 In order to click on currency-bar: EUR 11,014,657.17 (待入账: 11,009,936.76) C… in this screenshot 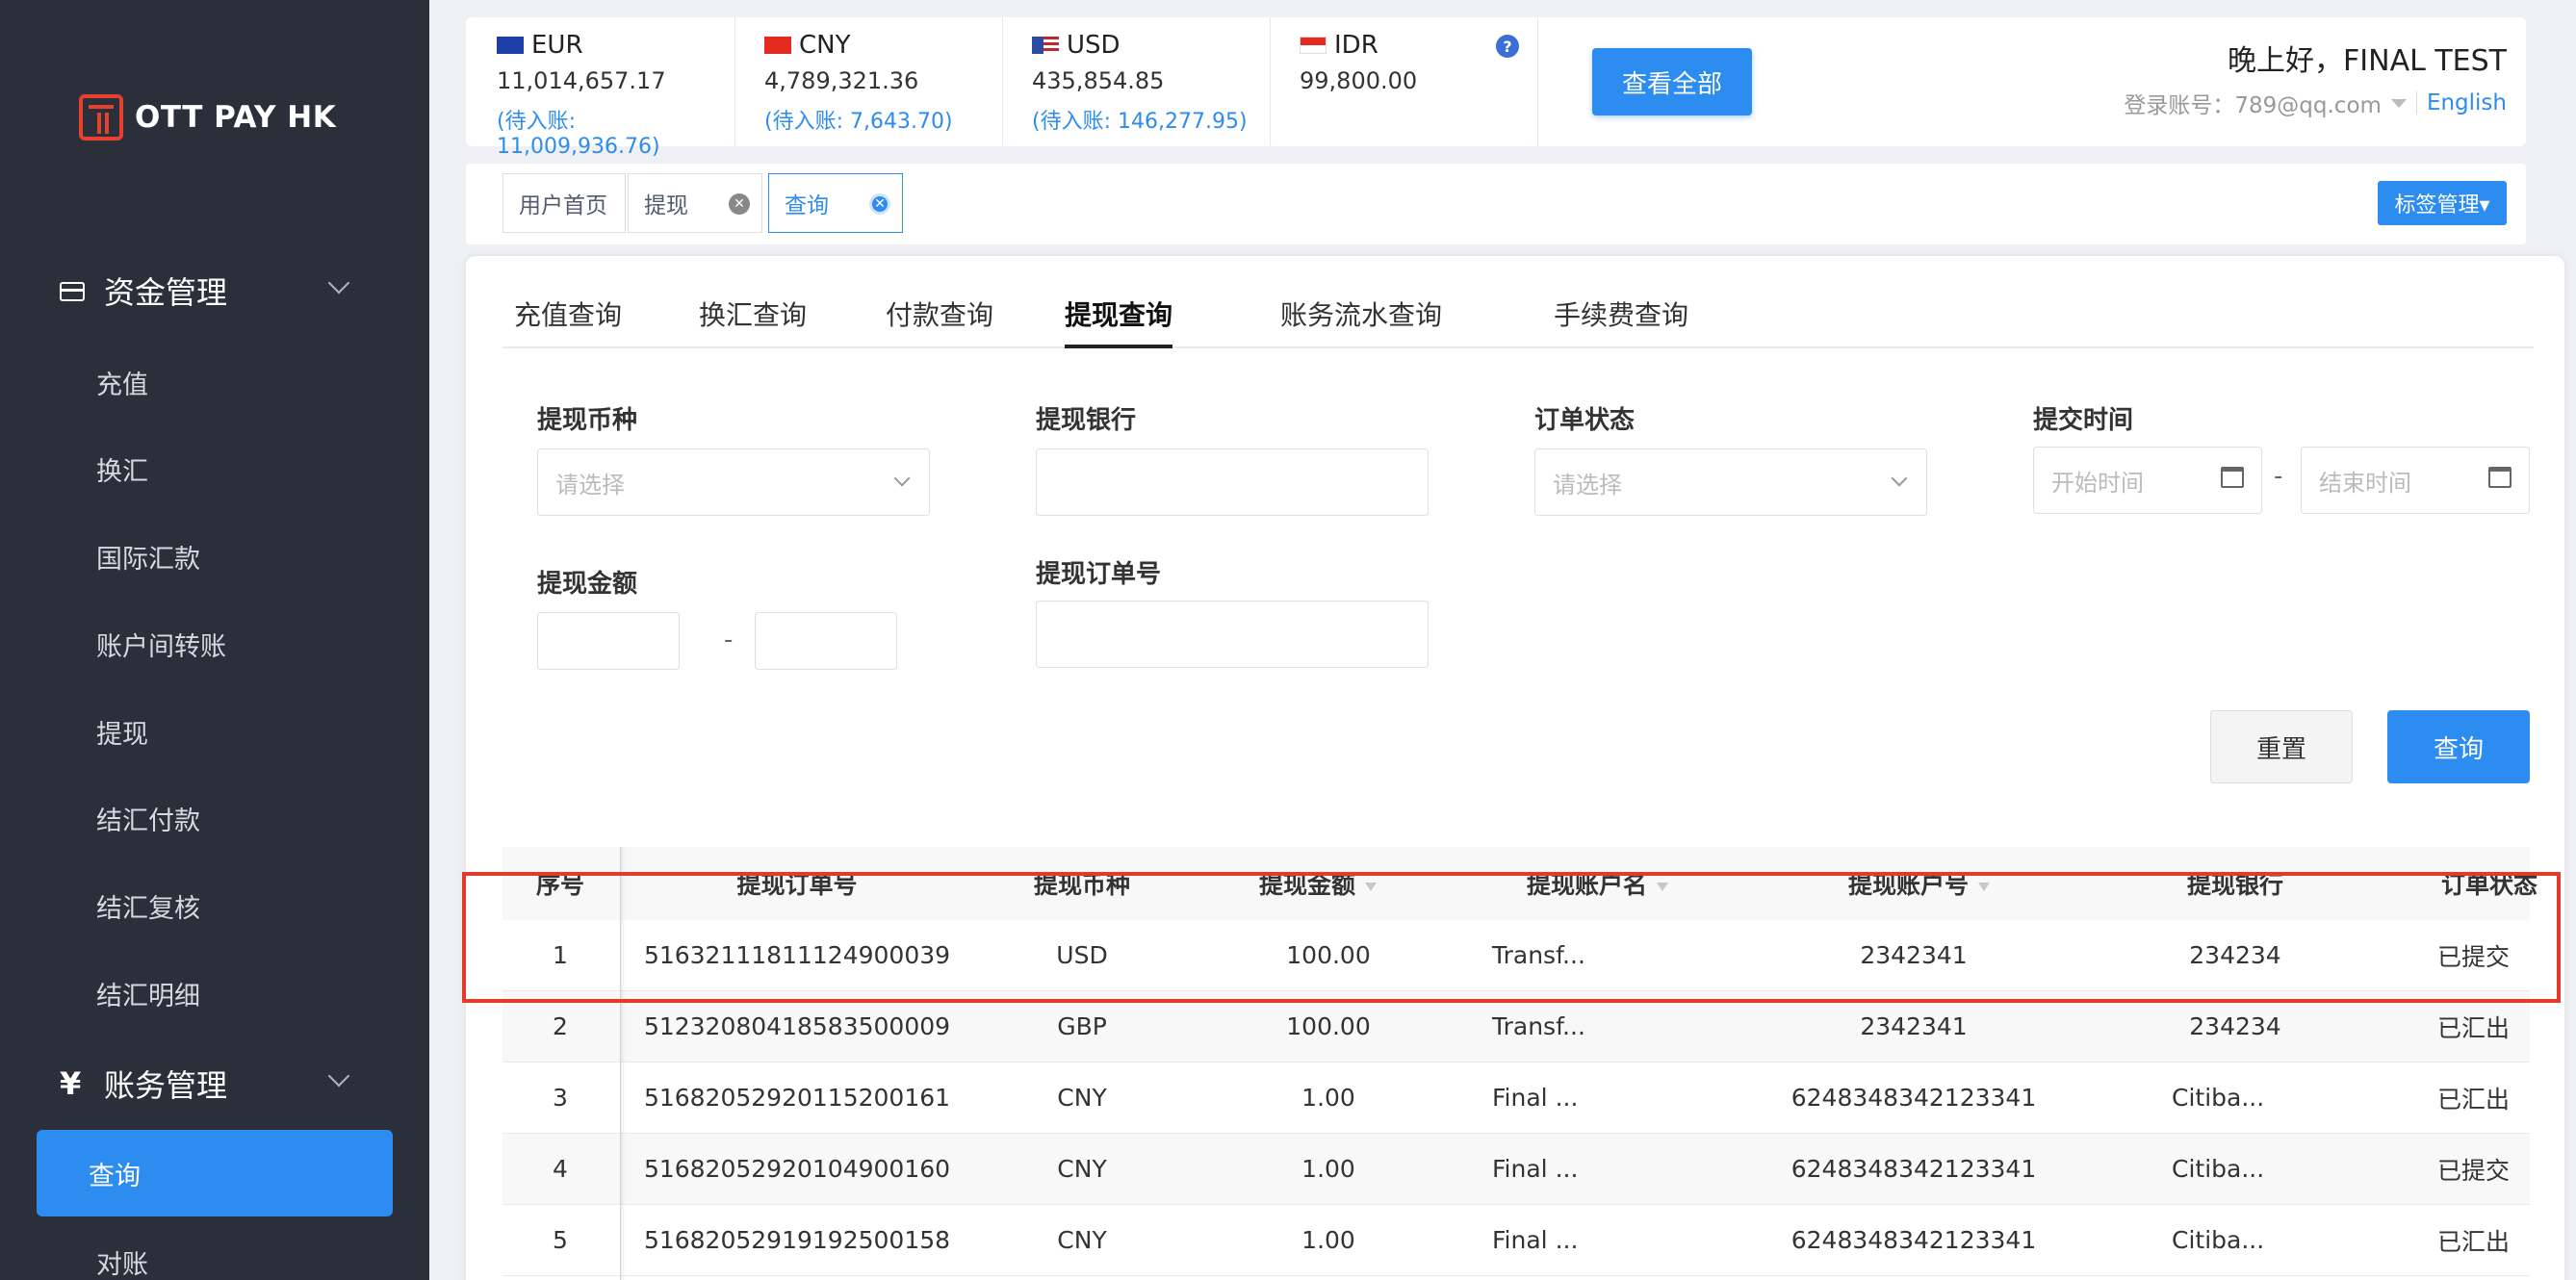, I will do `click(1496, 88)`.